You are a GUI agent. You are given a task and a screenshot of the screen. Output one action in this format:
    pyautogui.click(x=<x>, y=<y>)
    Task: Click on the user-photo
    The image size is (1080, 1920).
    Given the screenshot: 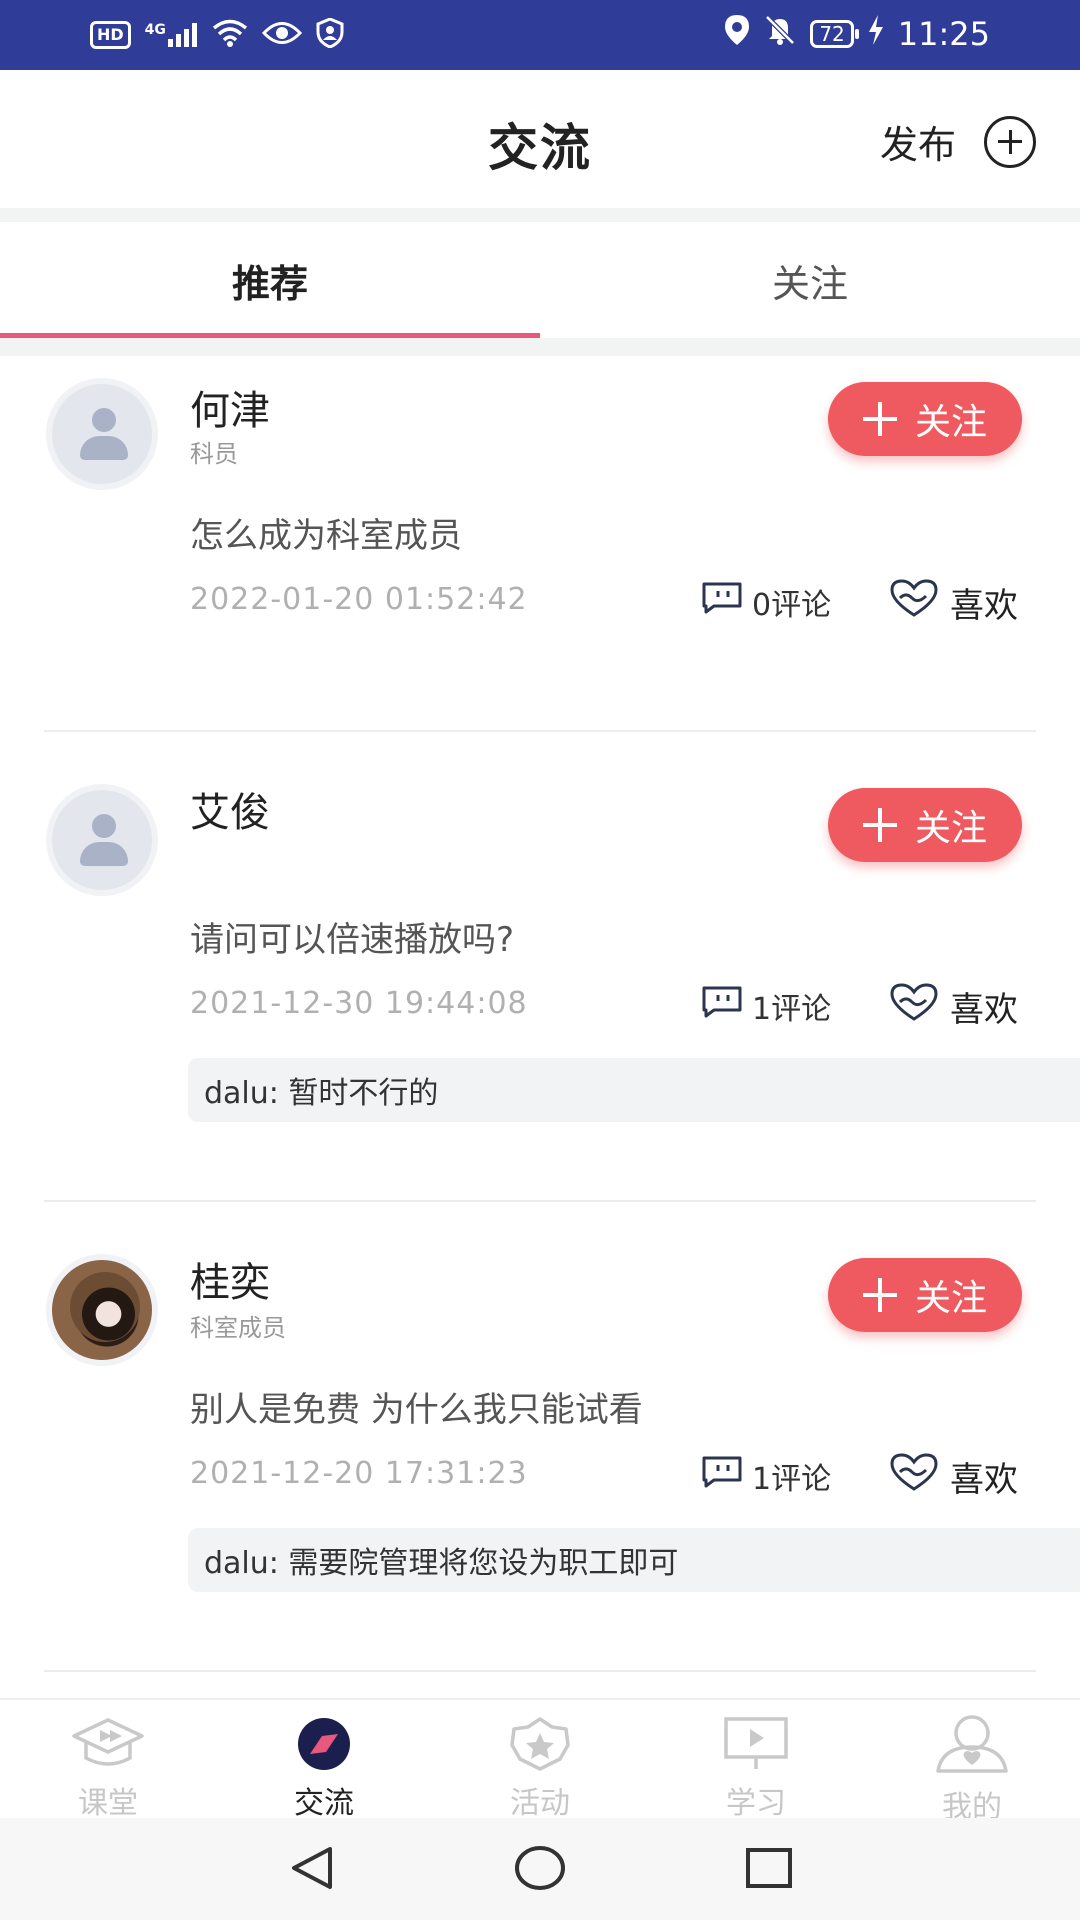 What is the action you would take?
    pyautogui.click(x=105, y=1307)
    